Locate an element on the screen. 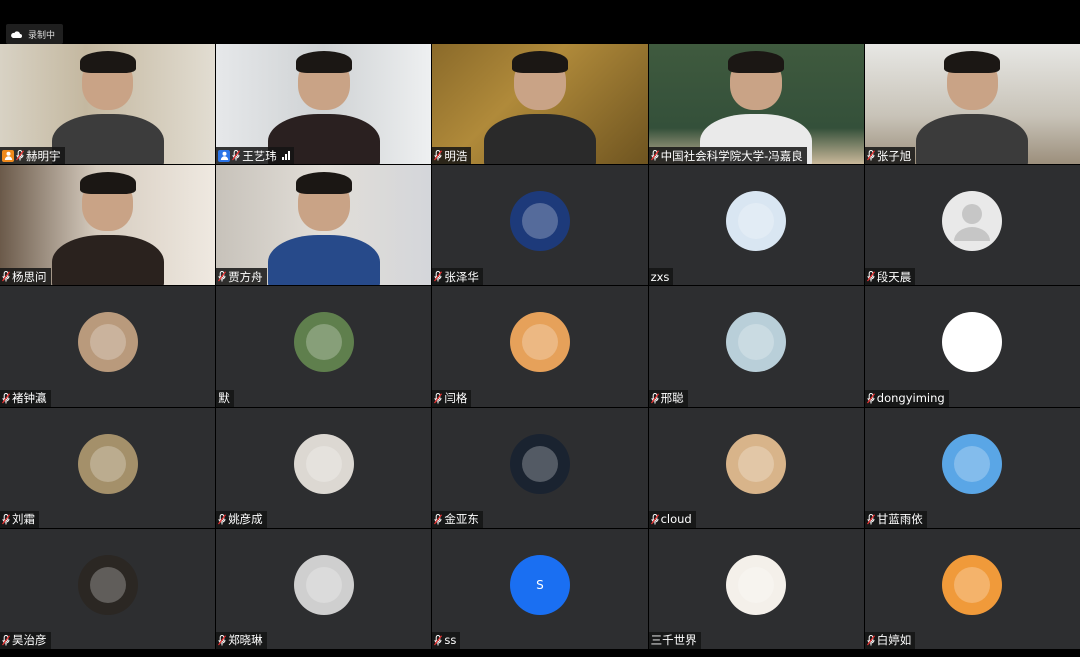  participant-name: 刘霜 is located at coordinates (23, 519).